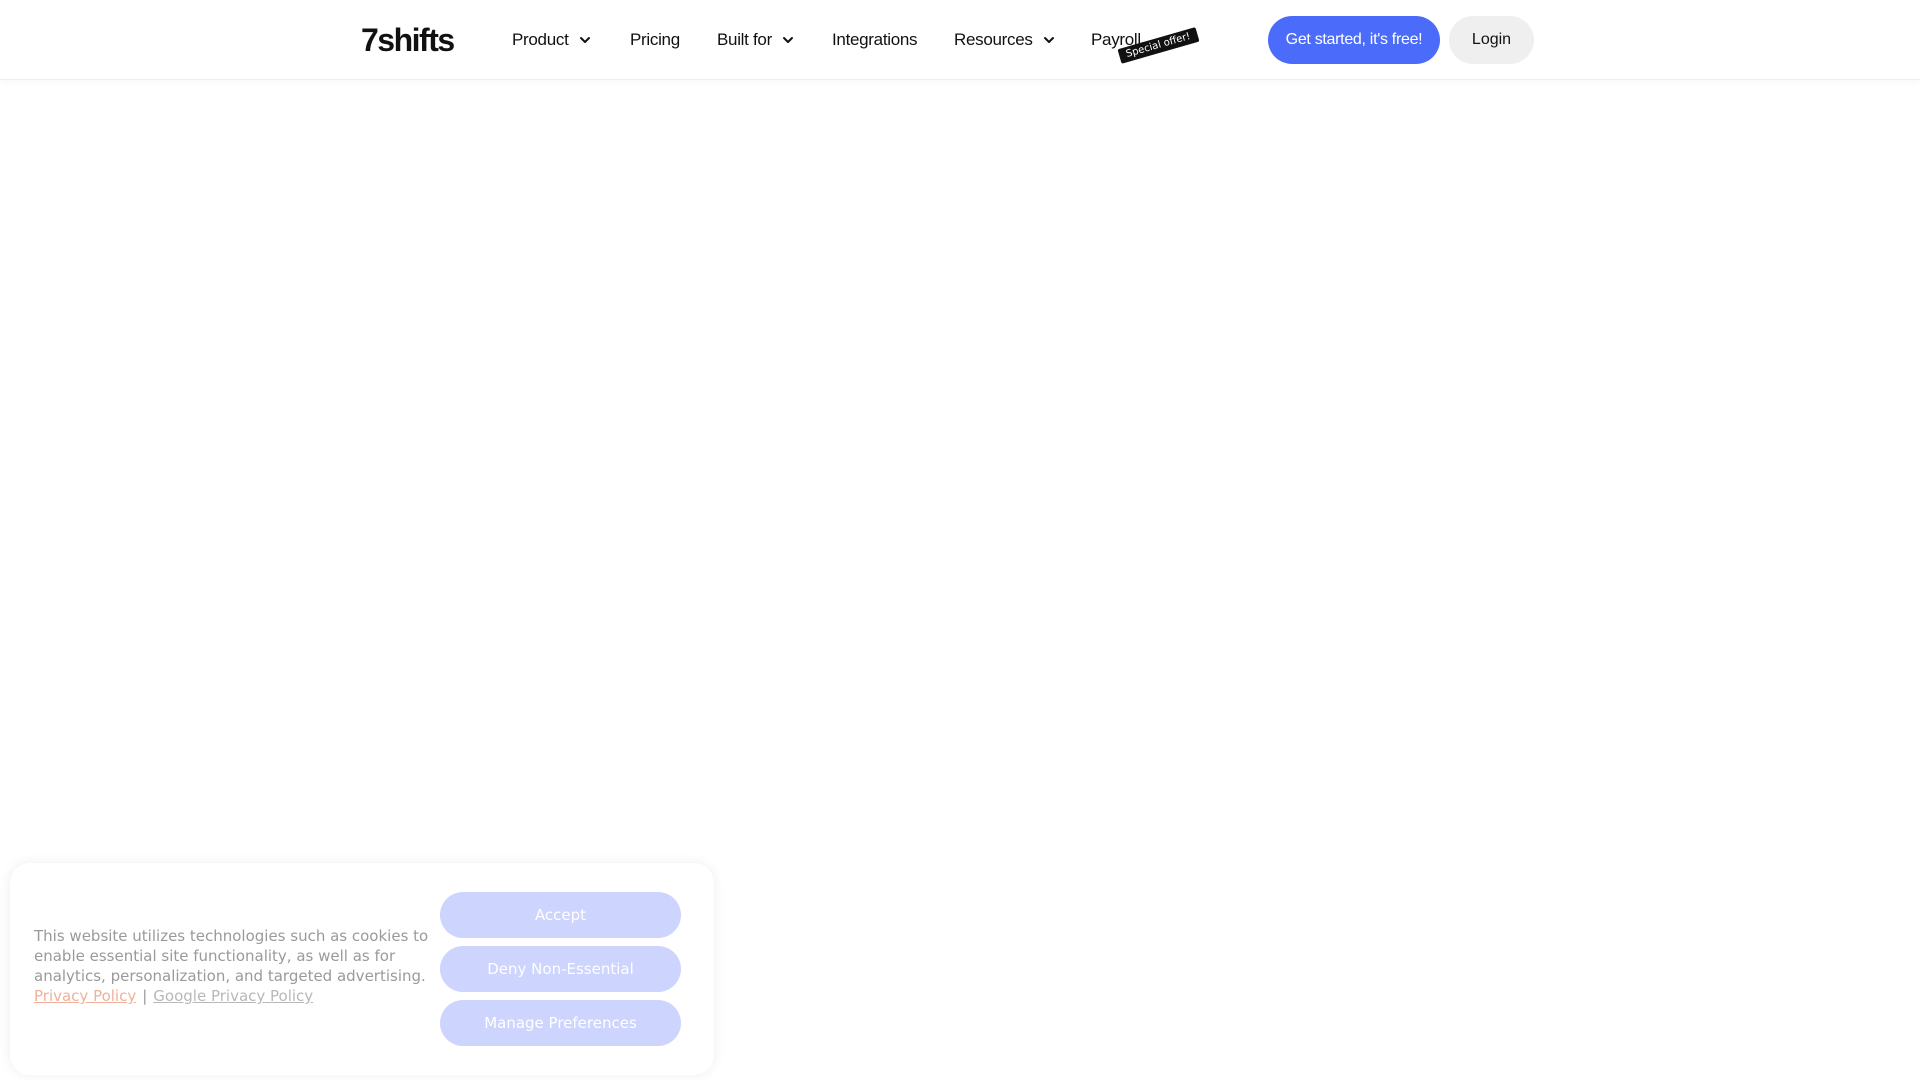 The height and width of the screenshot is (1080, 1920). I want to click on nav-pricing: Pricing, so click(655, 40).